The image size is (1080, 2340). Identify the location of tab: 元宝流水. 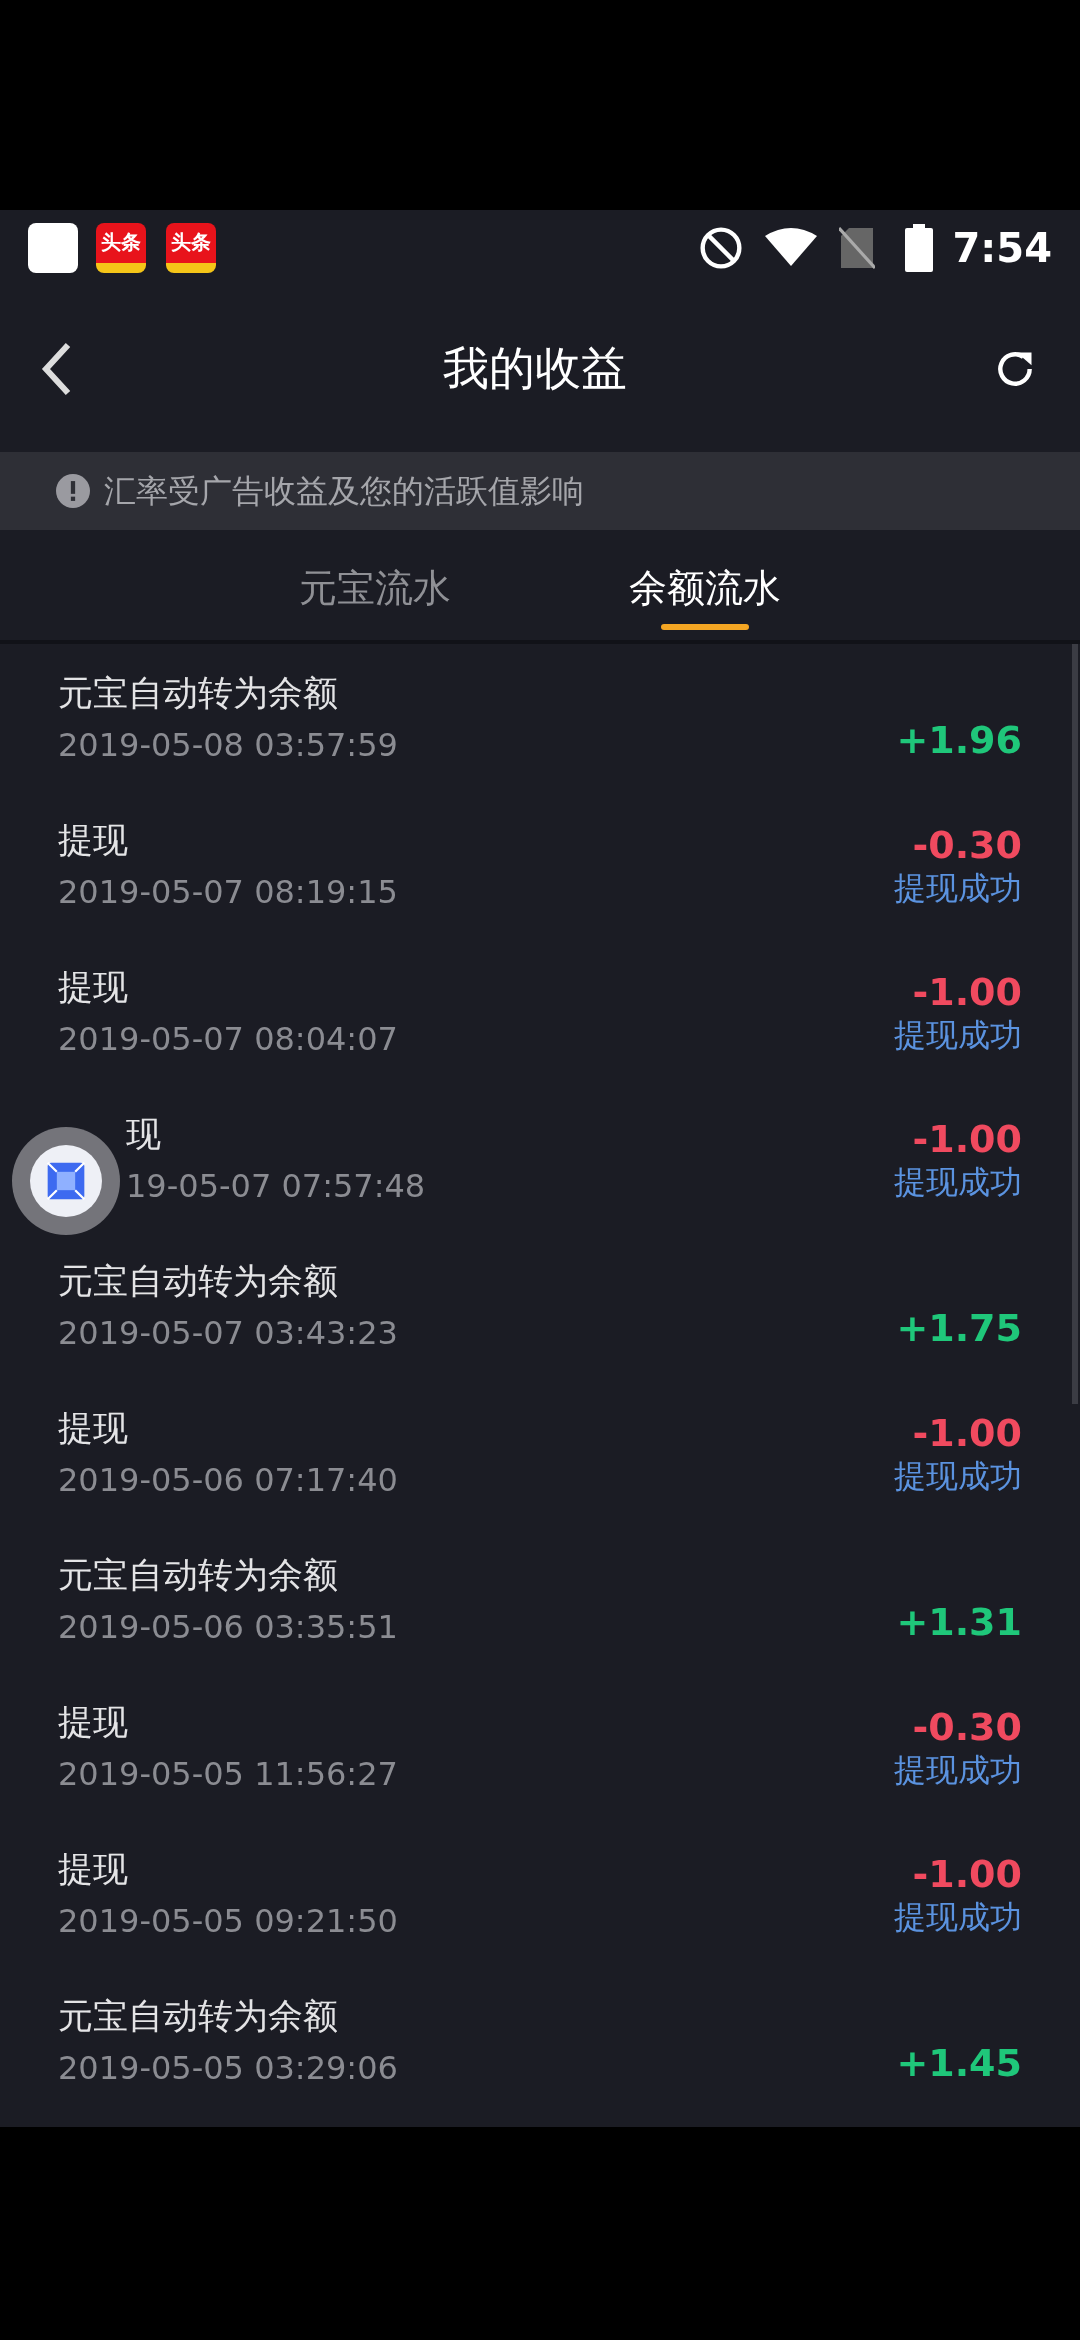
(375, 598).